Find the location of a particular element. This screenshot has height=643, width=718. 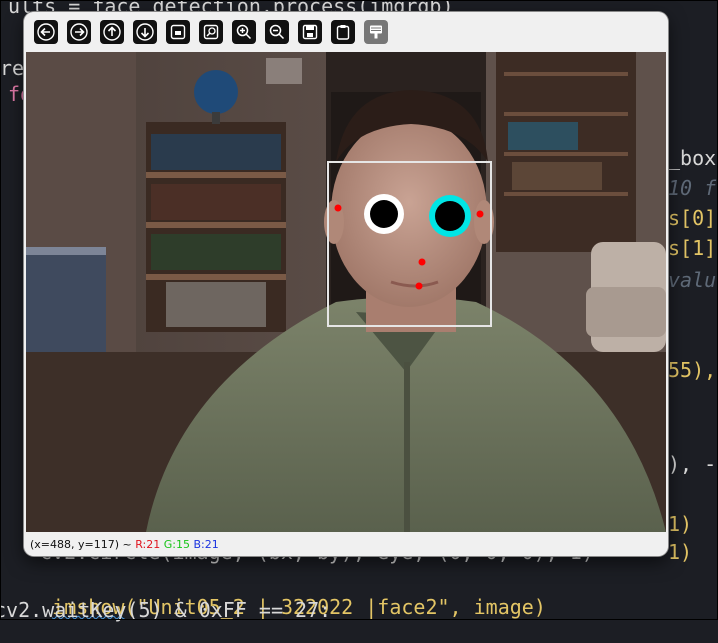

zoom-original-icon is located at coordinates (211, 32).